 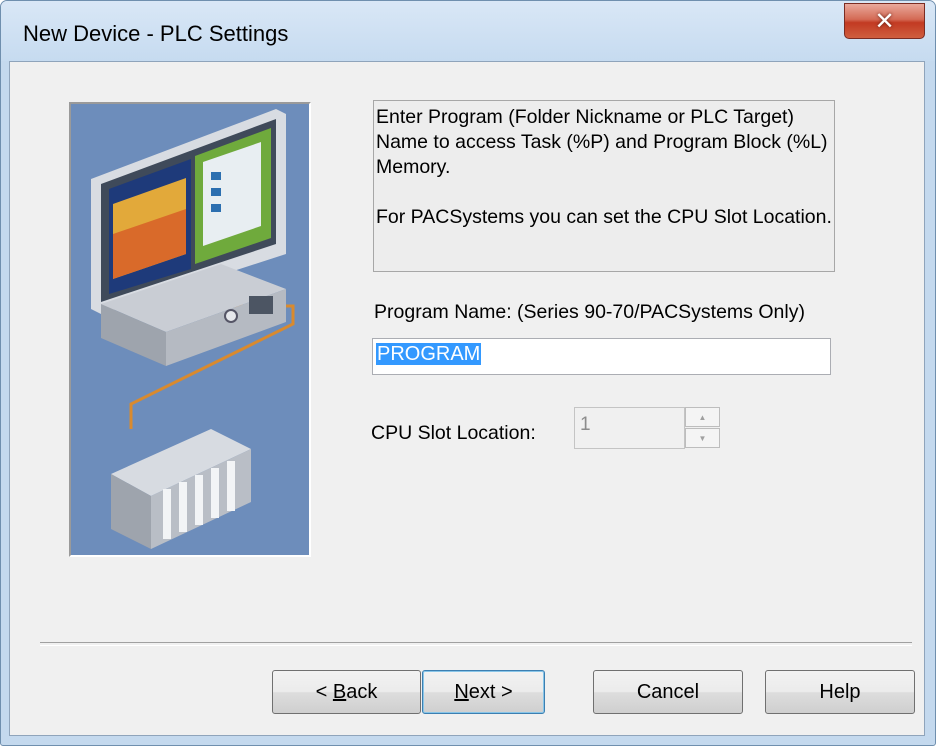 What do you see at coordinates (429, 354) in the screenshot?
I see `program-name-value: PROGRAM` at bounding box center [429, 354].